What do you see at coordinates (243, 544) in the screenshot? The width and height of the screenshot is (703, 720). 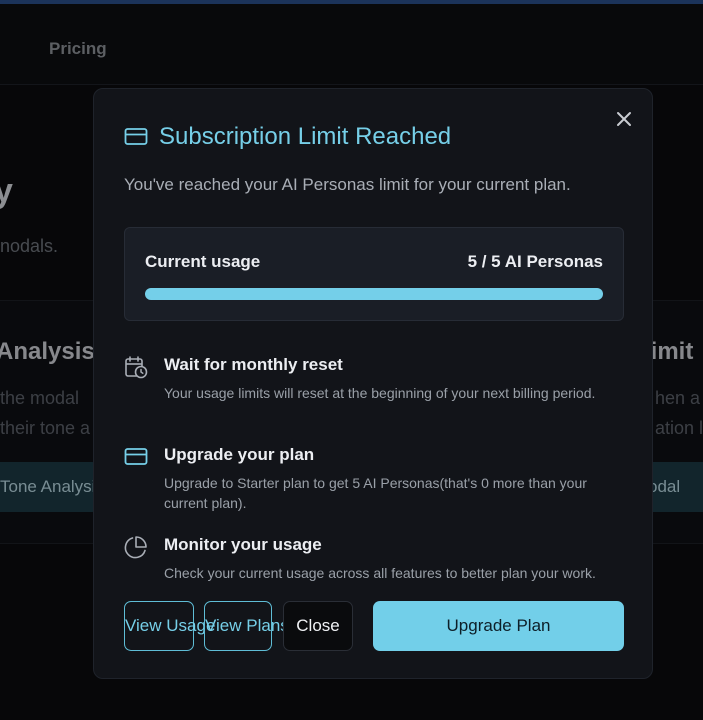 I see `option-title: Monitor your usage` at bounding box center [243, 544].